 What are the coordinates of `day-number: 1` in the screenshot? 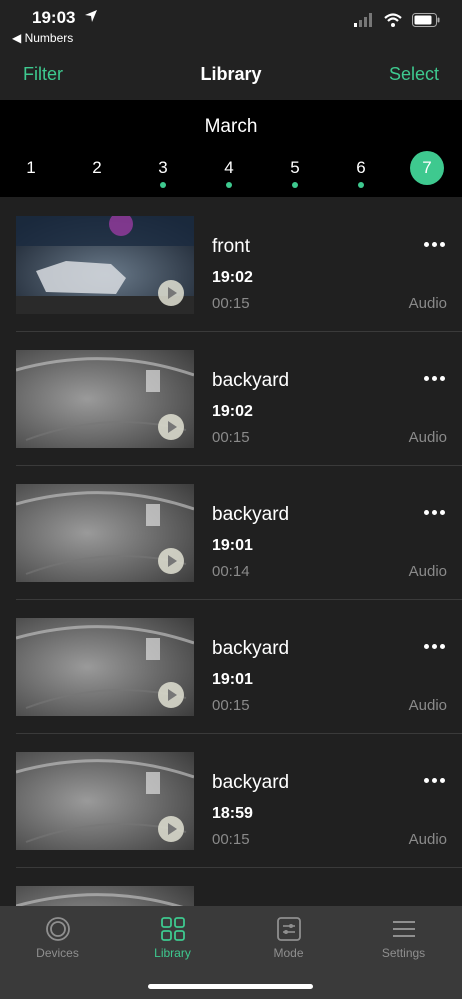 It's located at (31, 167).